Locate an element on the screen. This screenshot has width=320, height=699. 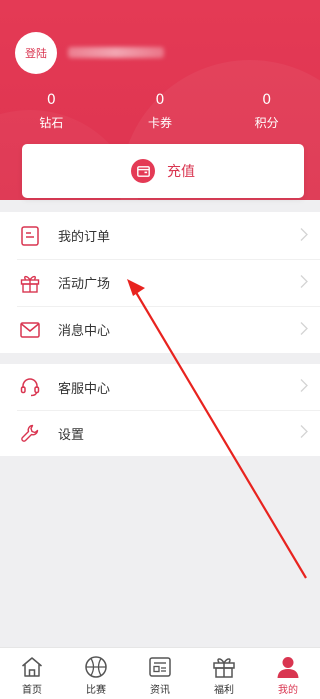
menu-group-secondary: 客服中心 设置 is located at coordinates (160, 410).